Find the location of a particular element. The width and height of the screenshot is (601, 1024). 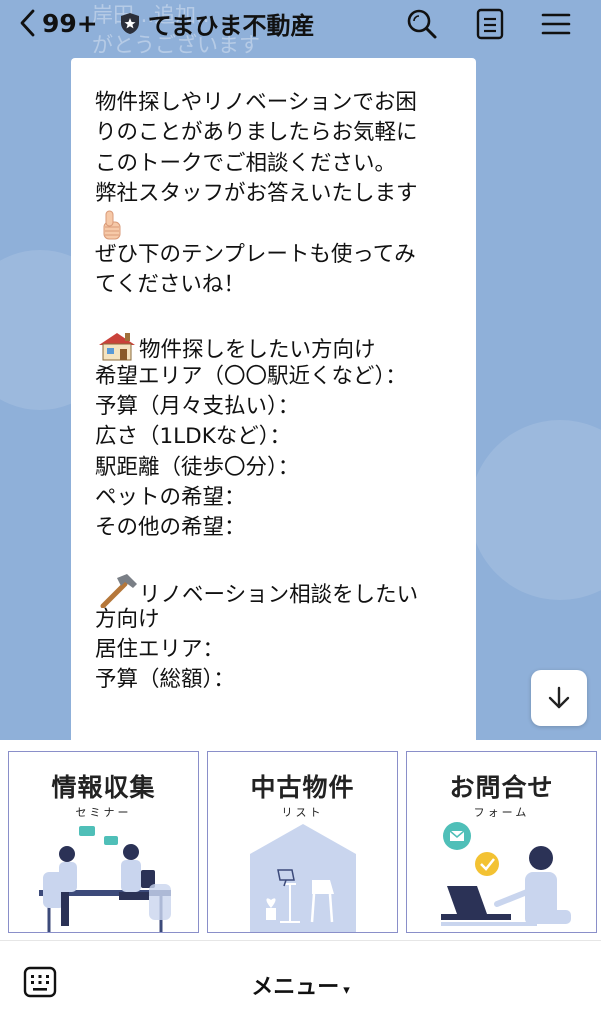

caret-down-icon: ▾ is located at coordinates (346, 990).